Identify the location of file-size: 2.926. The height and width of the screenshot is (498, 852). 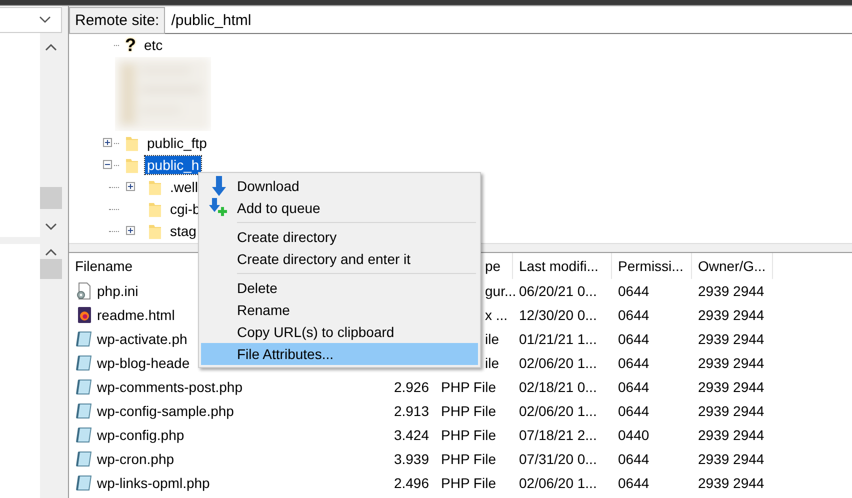
(411, 387).